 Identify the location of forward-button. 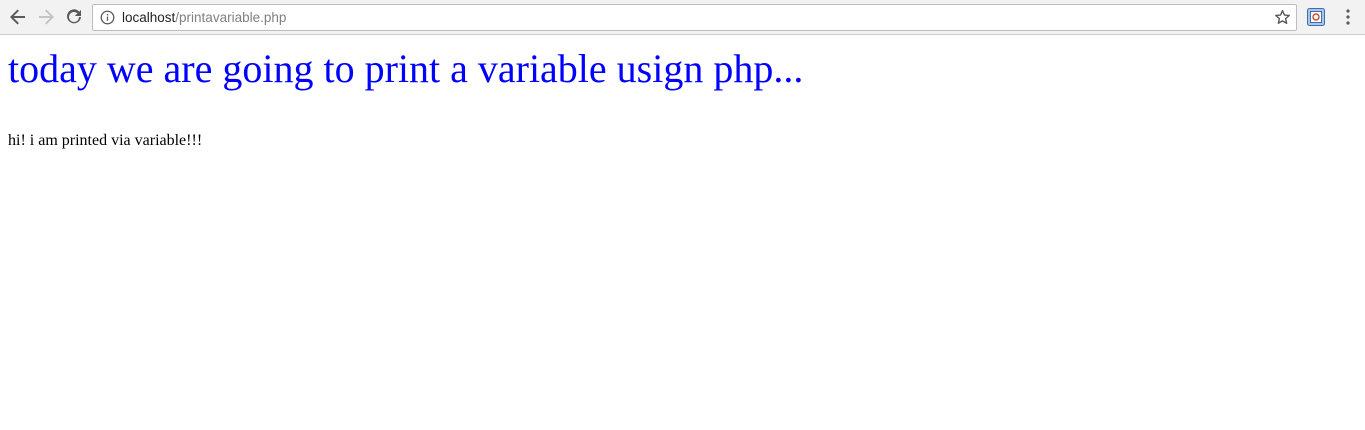
(46, 17).